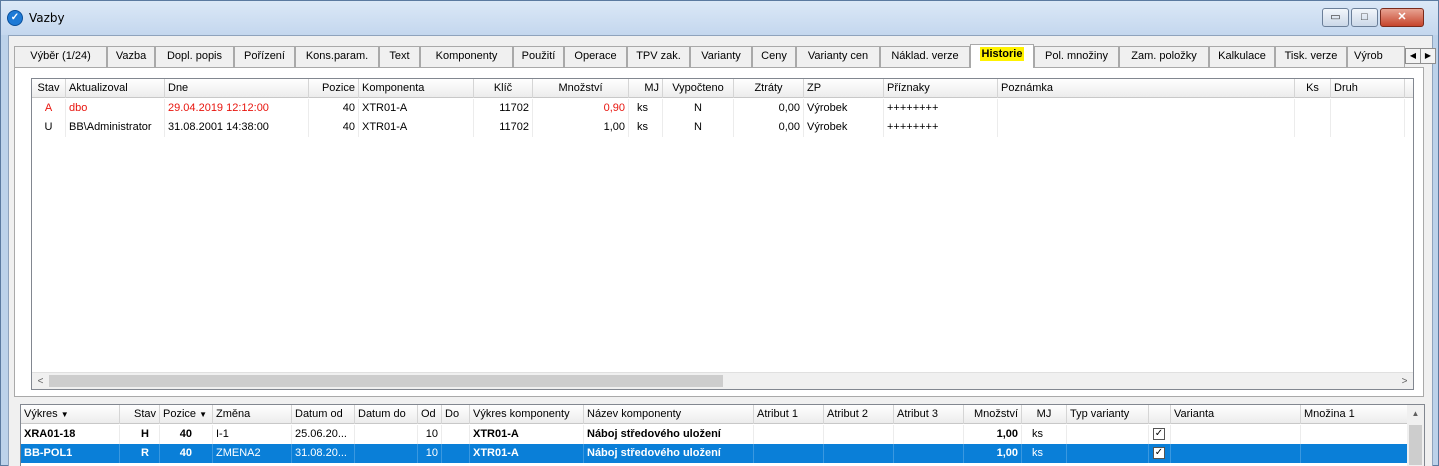 The image size is (1439, 466). What do you see at coordinates (186, 414) in the screenshot?
I see `col-pozice: Pozice ▼` at bounding box center [186, 414].